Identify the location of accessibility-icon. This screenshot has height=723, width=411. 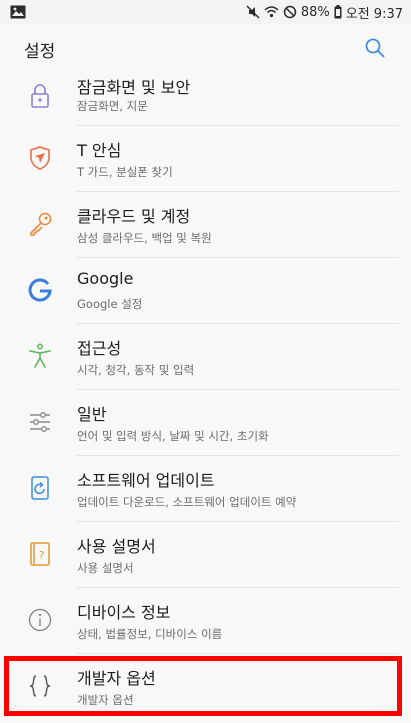
(40, 356).